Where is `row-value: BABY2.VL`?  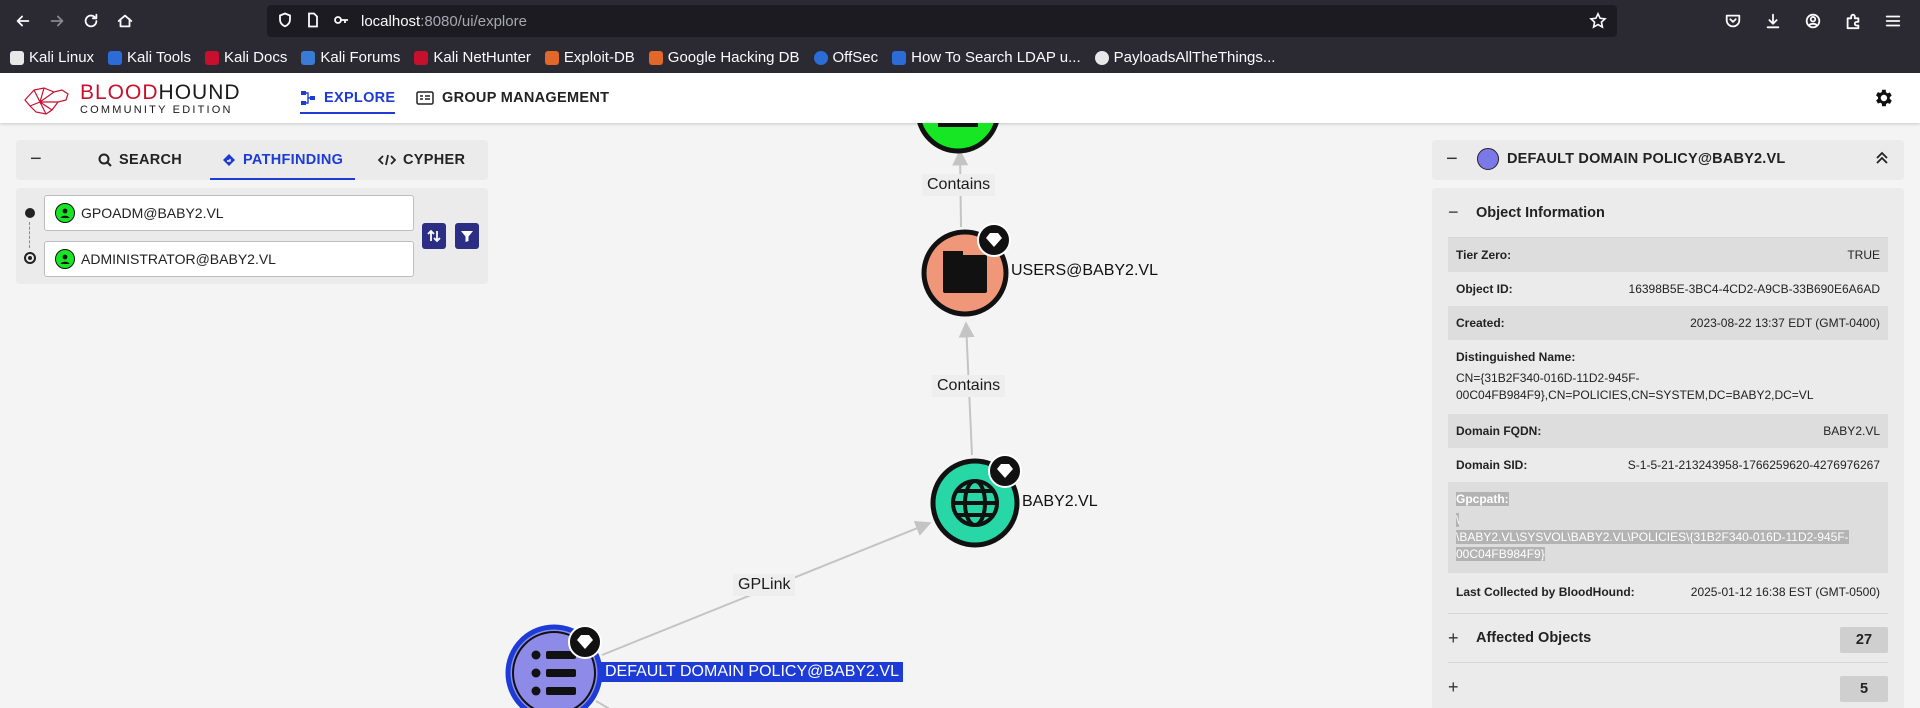
row-value: BABY2.VL is located at coordinates (1851, 431).